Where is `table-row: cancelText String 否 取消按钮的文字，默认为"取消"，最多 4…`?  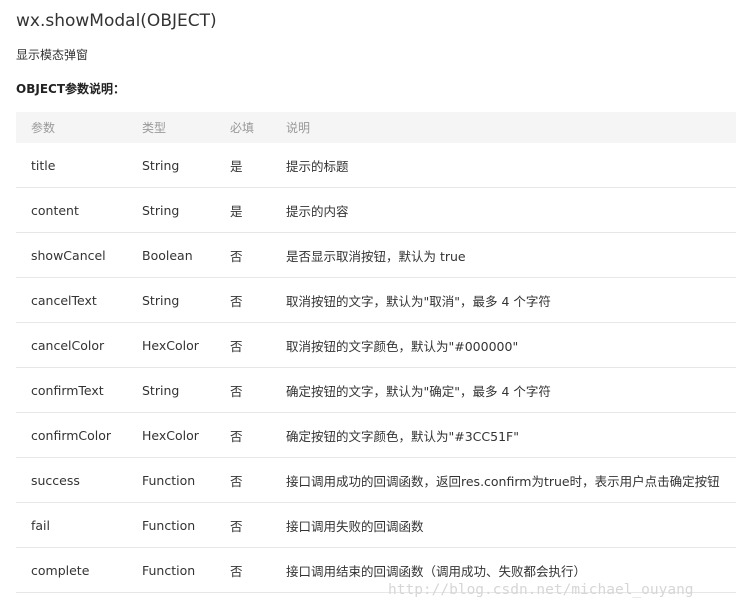 table-row: cancelText String 否 取消按钮的文字，默认为"取消"，最多 4… is located at coordinates (376, 300).